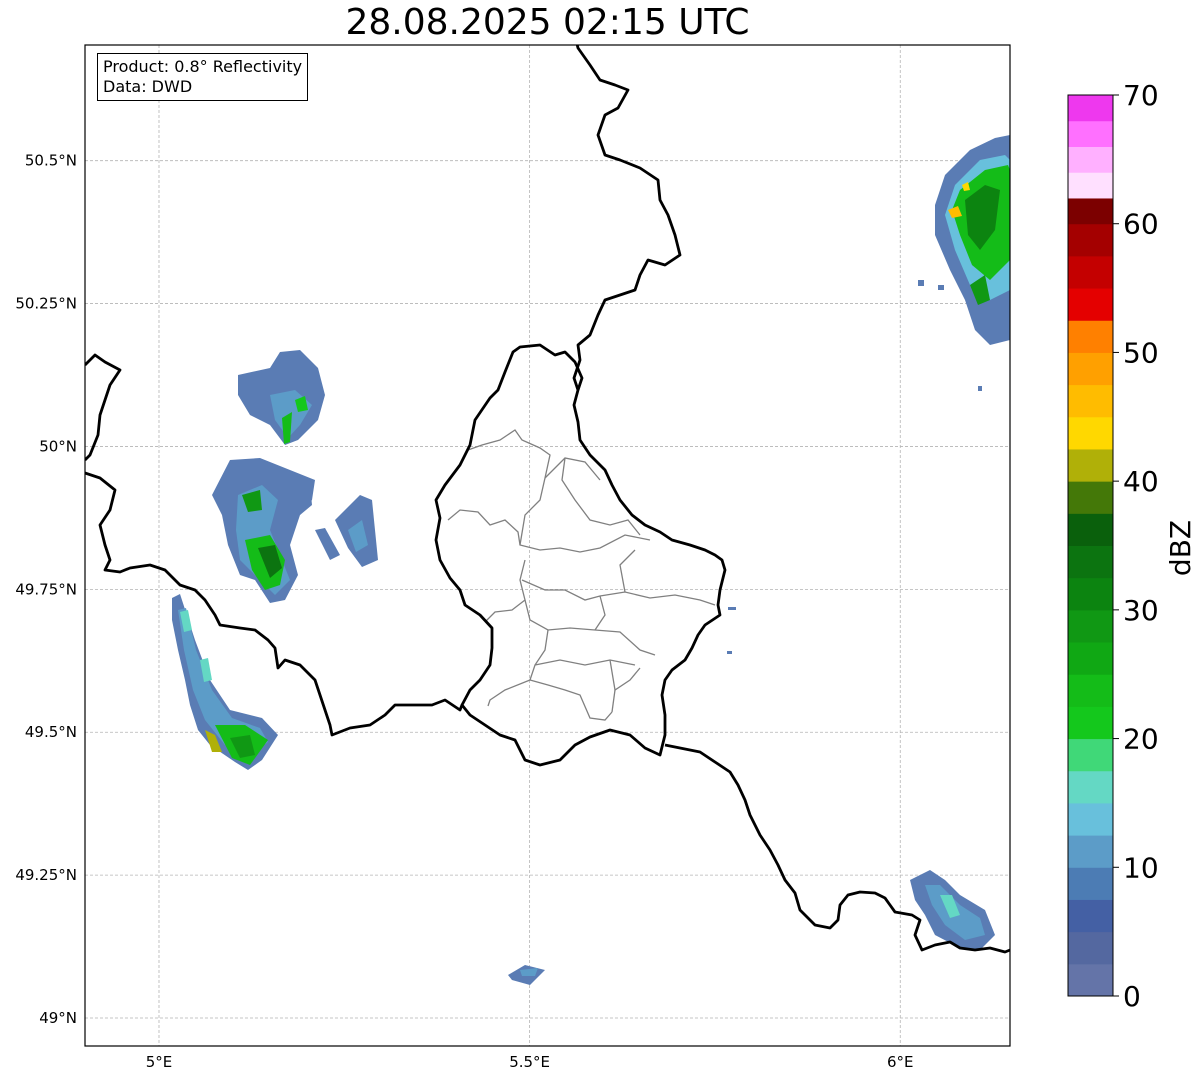 The width and height of the screenshot is (1202, 1081). Describe the element at coordinates (58, 446) in the screenshot. I see `latitude-label: 50°N` at that location.